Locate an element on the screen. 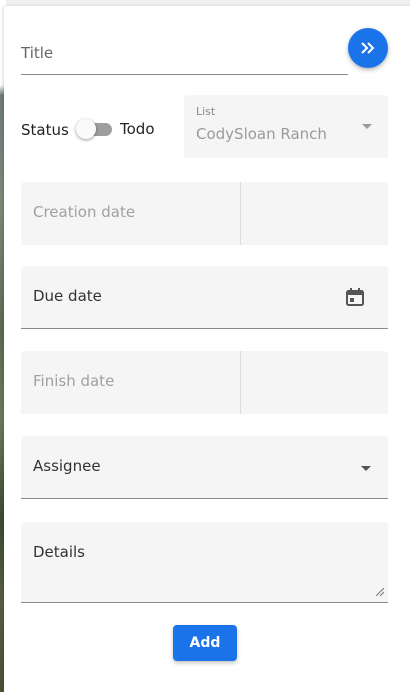 Image resolution: width=410 pixels, height=692 pixels. list-label: List is located at coordinates (206, 111).